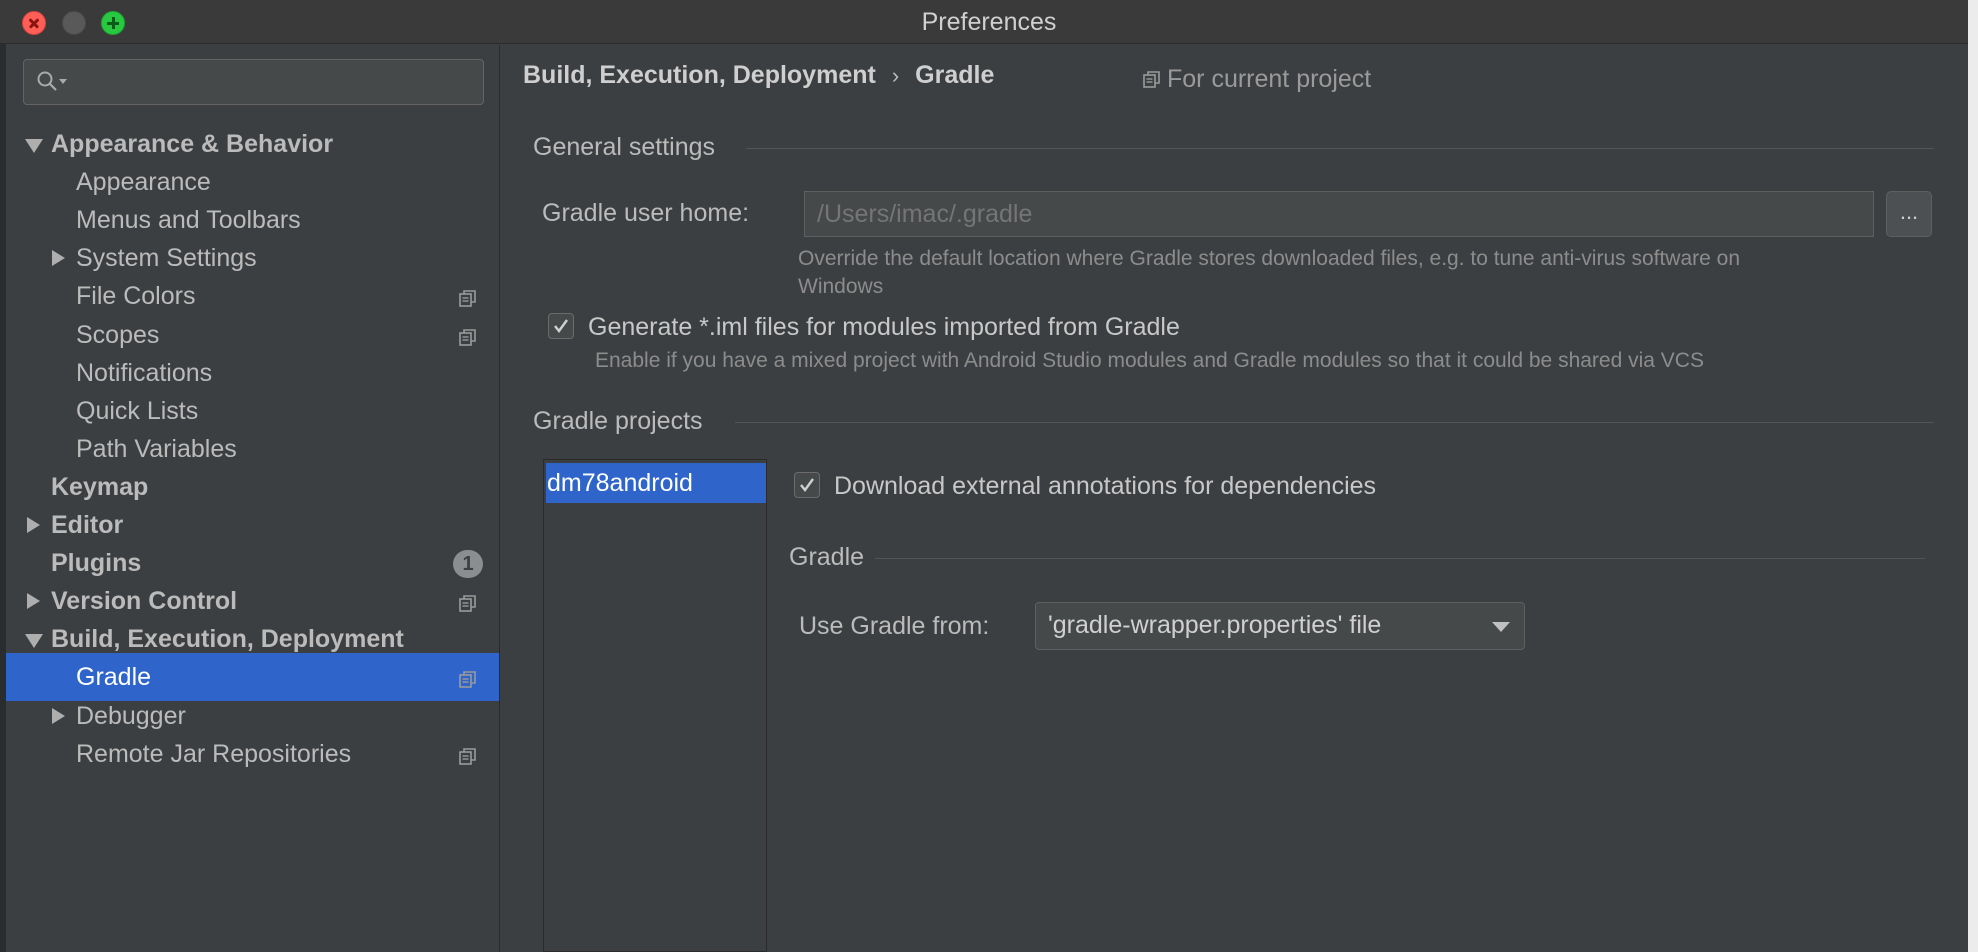 This screenshot has height=952, width=1978. I want to click on plugins-update-badge: 1, so click(468, 564).